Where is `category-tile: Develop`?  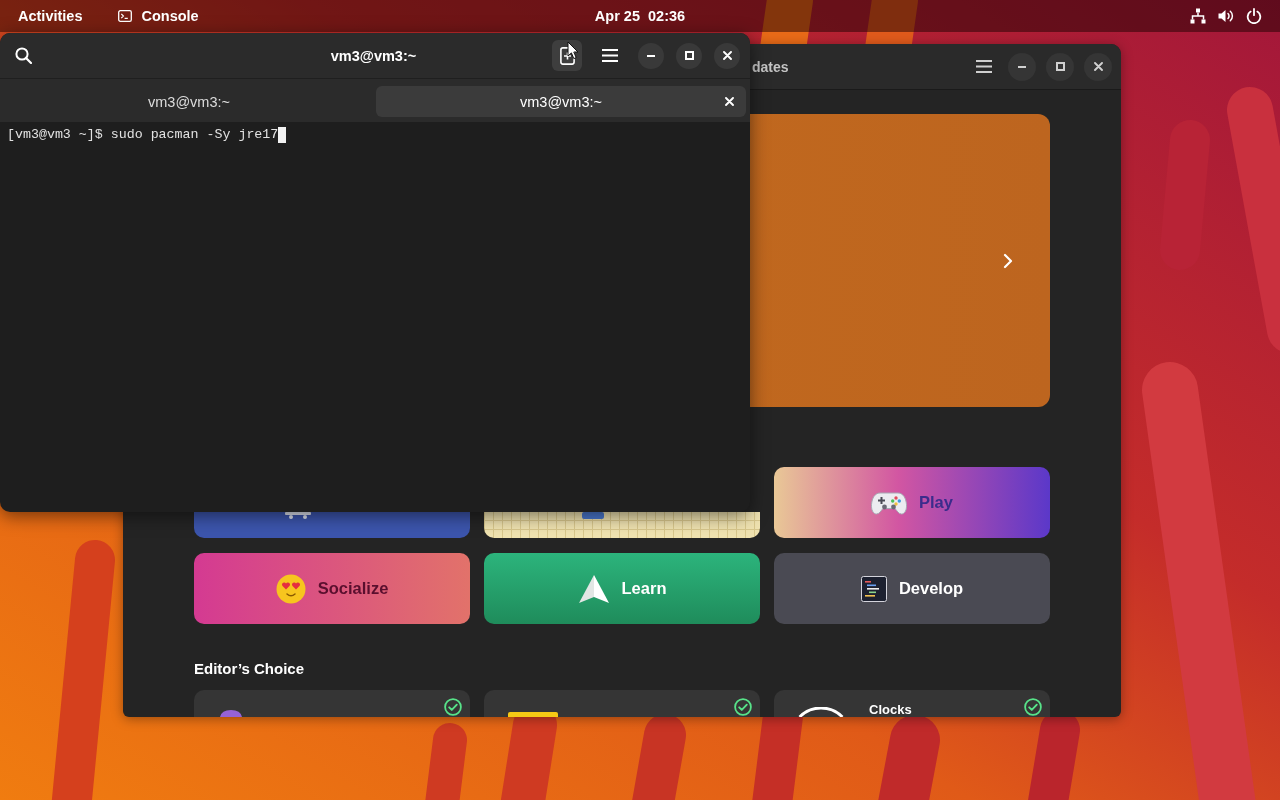 category-tile: Develop is located at coordinates (912, 588).